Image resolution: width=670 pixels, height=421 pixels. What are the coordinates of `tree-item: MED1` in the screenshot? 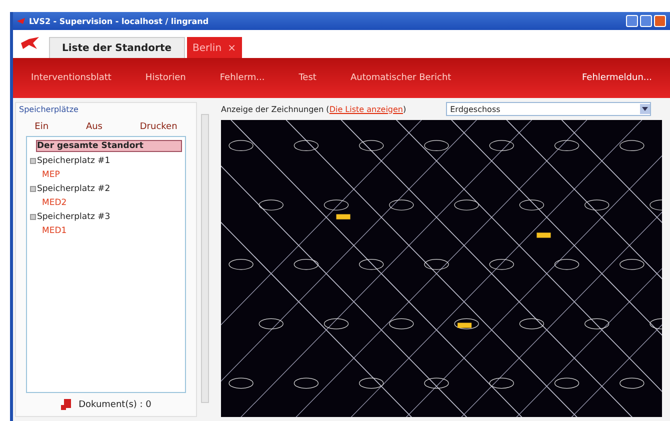 It's located at (112, 231).